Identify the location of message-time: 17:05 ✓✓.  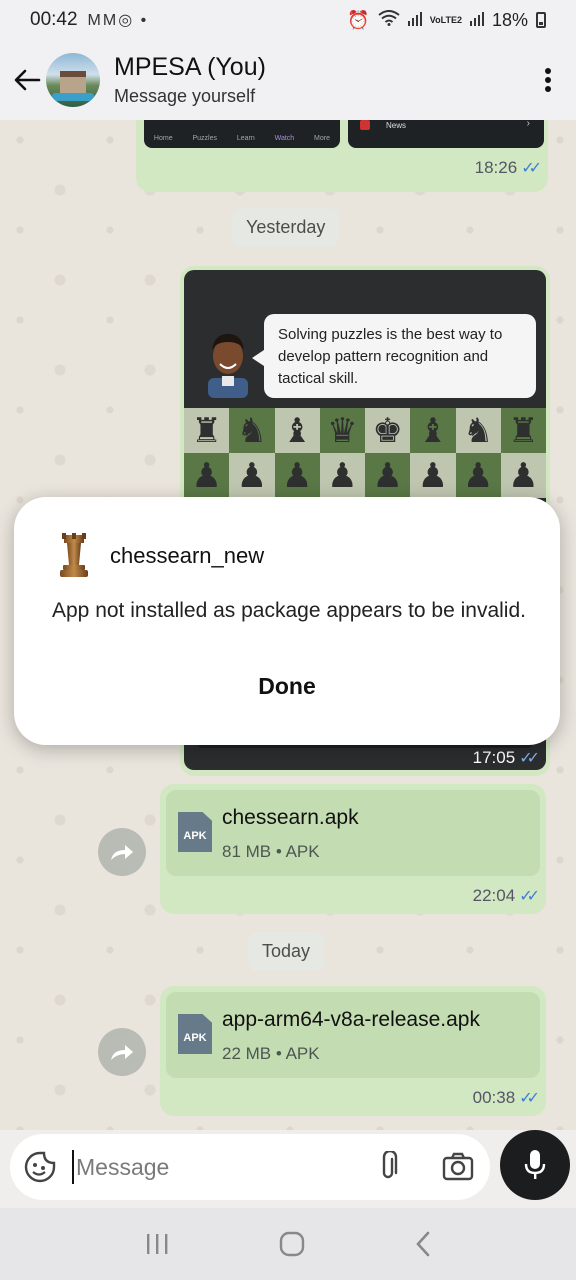
(506, 758).